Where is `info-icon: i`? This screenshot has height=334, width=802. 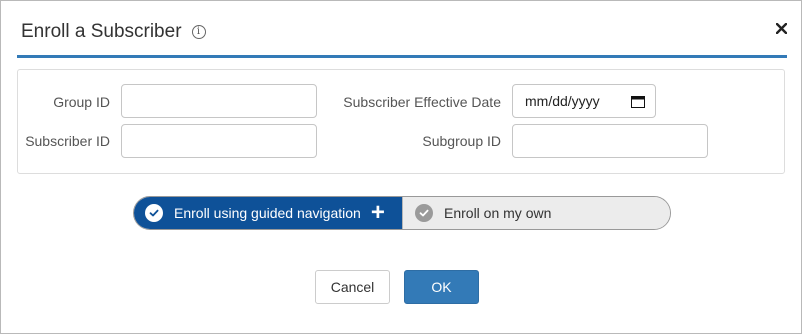
info-icon: i is located at coordinates (198, 32).